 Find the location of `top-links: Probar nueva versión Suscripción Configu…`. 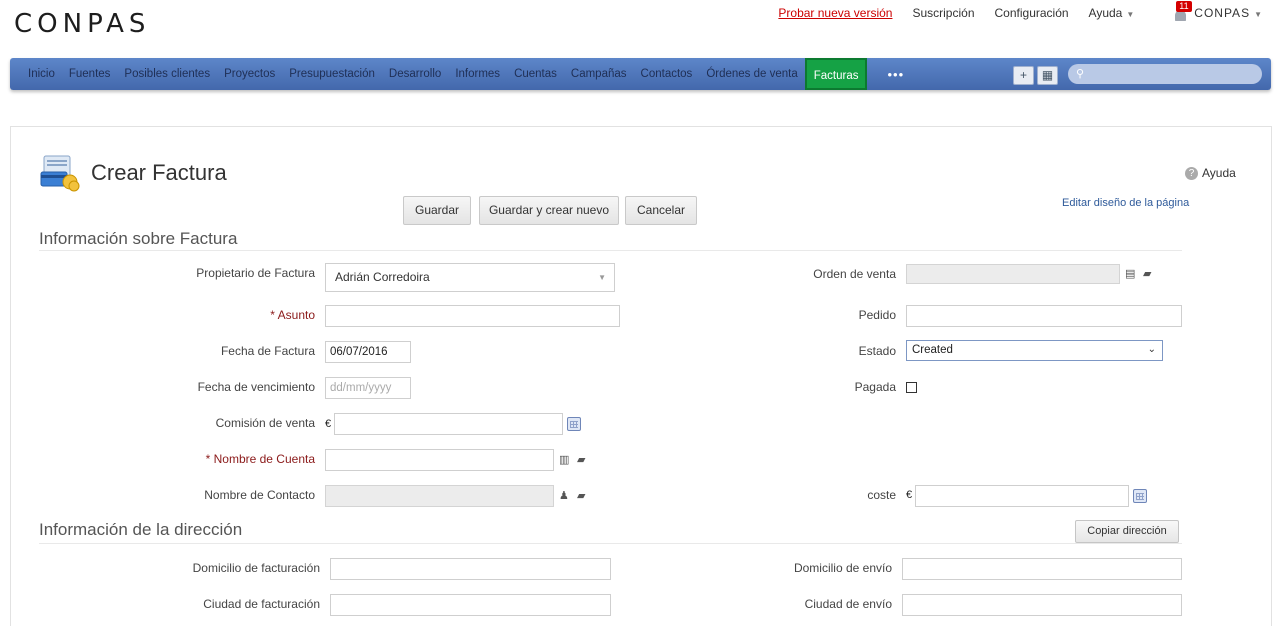

top-links: Probar nueva versión Suscripción Configu… is located at coordinates (1020, 11).